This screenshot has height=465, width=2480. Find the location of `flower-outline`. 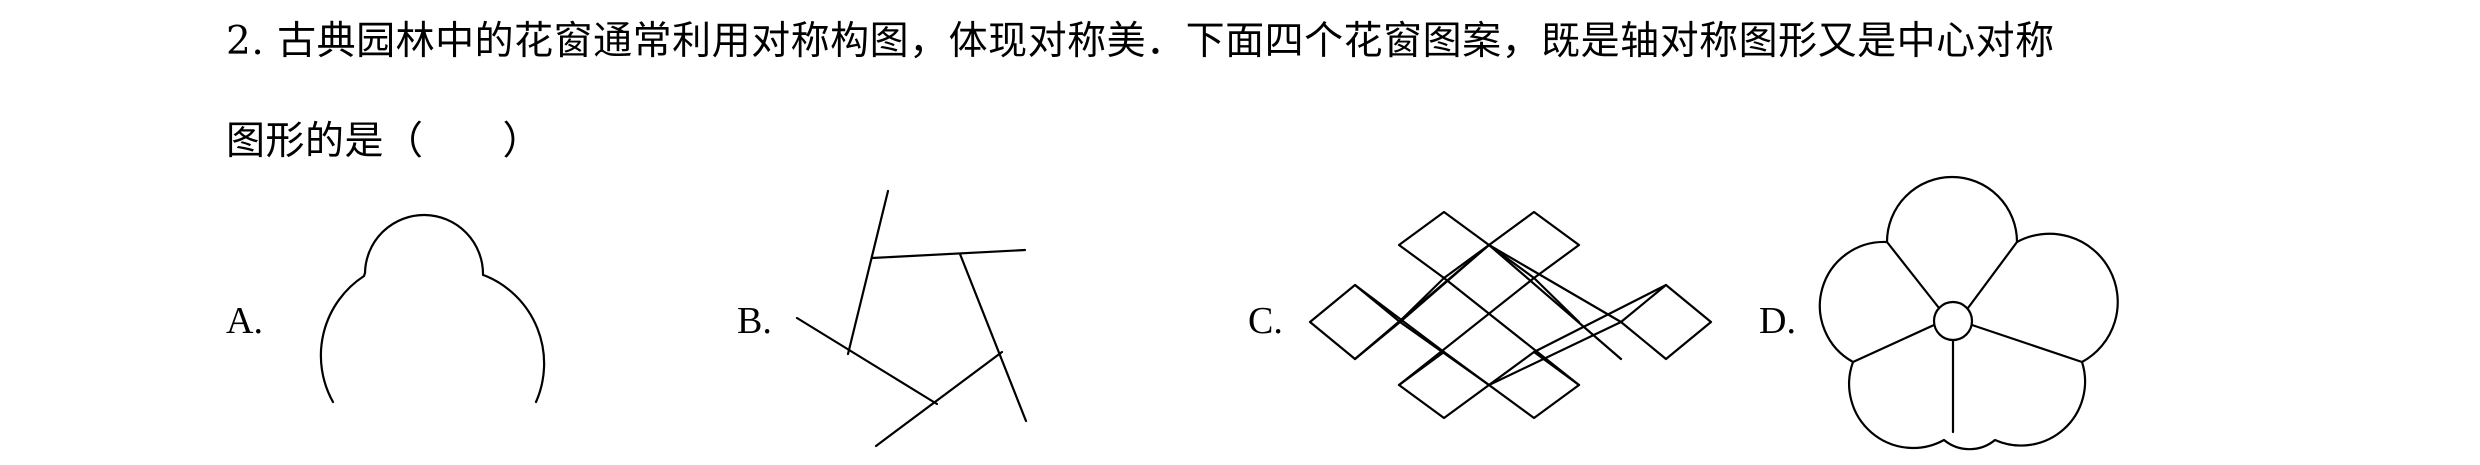

flower-outline is located at coordinates (1968, 313).